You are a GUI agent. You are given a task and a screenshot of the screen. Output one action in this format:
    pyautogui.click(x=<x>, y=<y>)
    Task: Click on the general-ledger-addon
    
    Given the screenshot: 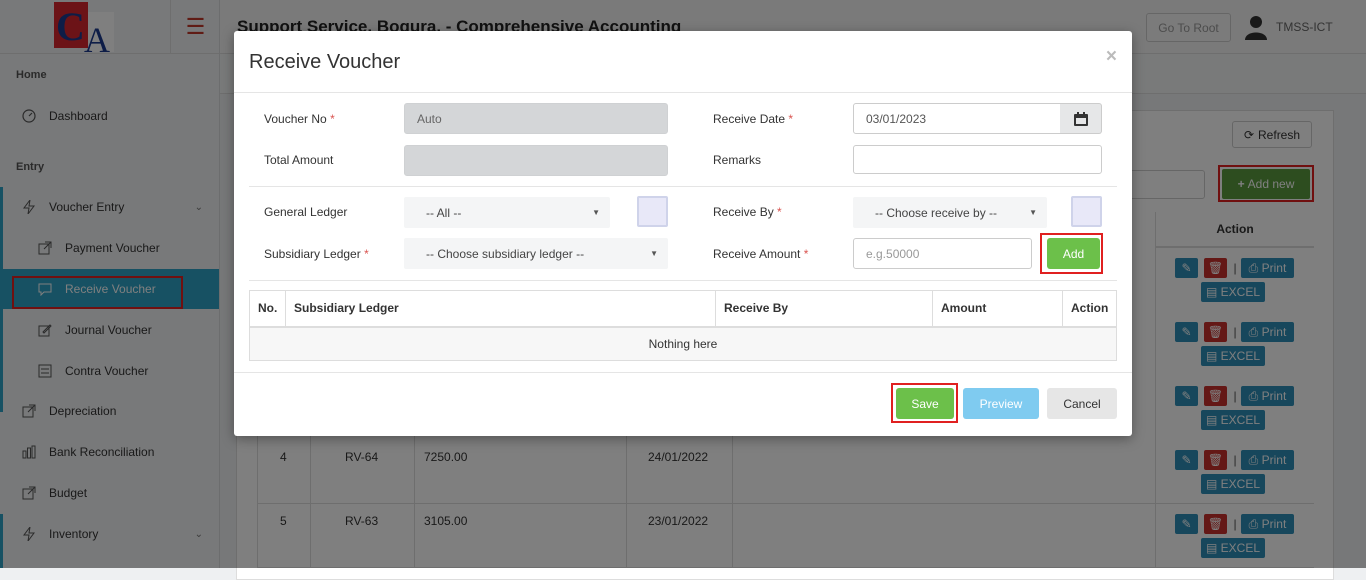 What is the action you would take?
    pyautogui.click(x=652, y=211)
    